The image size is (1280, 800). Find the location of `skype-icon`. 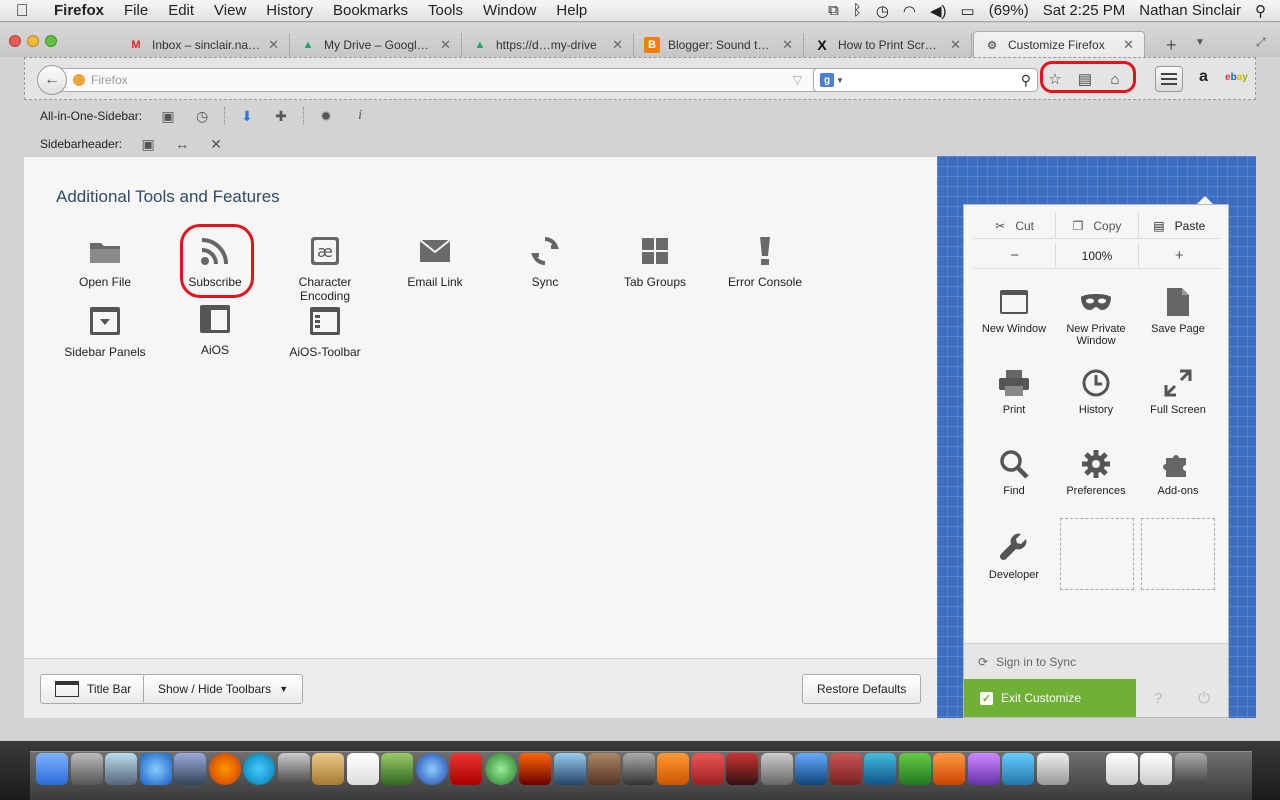

skype-icon is located at coordinates (259, 769).